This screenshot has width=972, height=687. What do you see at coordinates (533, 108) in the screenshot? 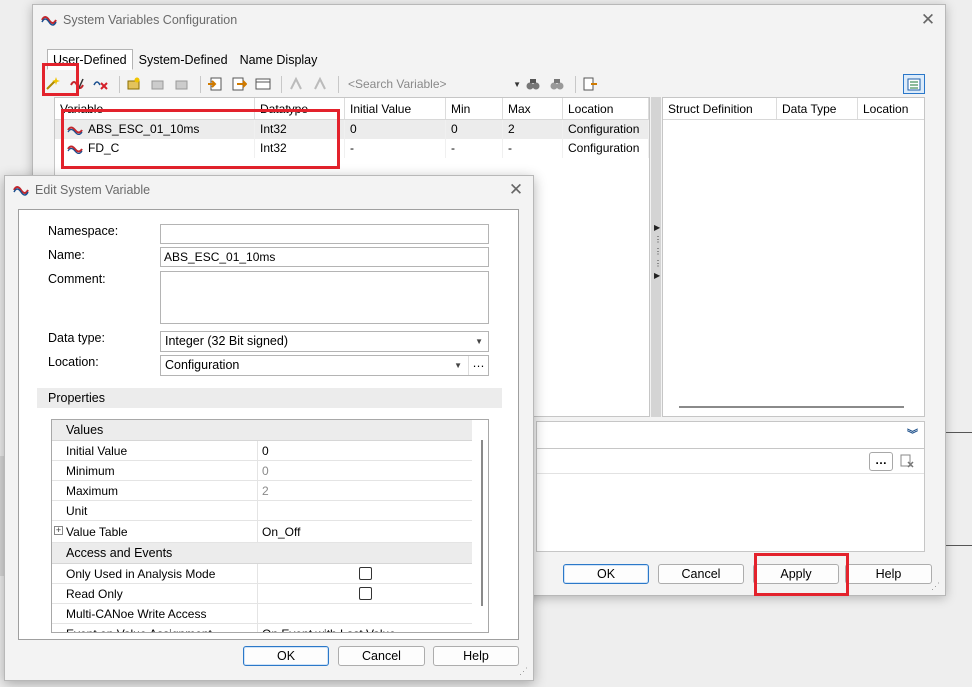
I see `column-header-max: Max` at bounding box center [533, 108].